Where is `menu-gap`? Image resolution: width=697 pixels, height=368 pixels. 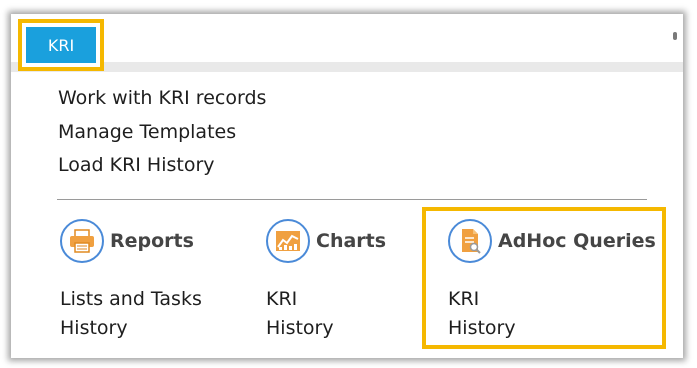
menu-gap is located at coordinates (347, 67).